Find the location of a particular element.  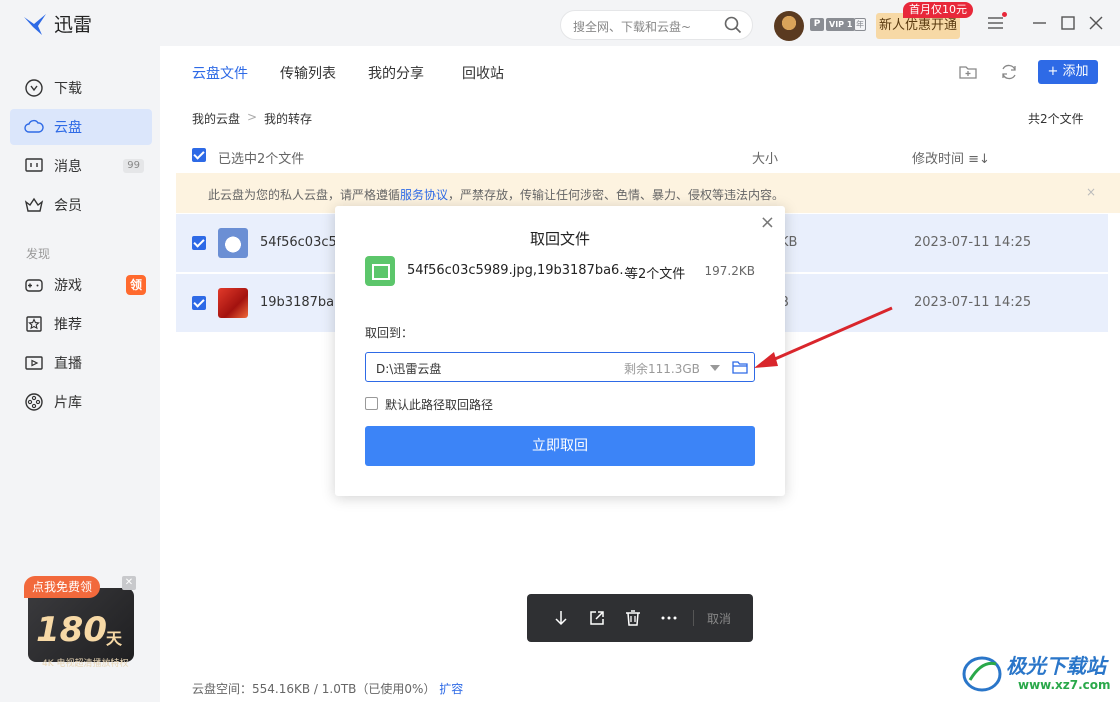

p-badge: P is located at coordinates (817, 24).